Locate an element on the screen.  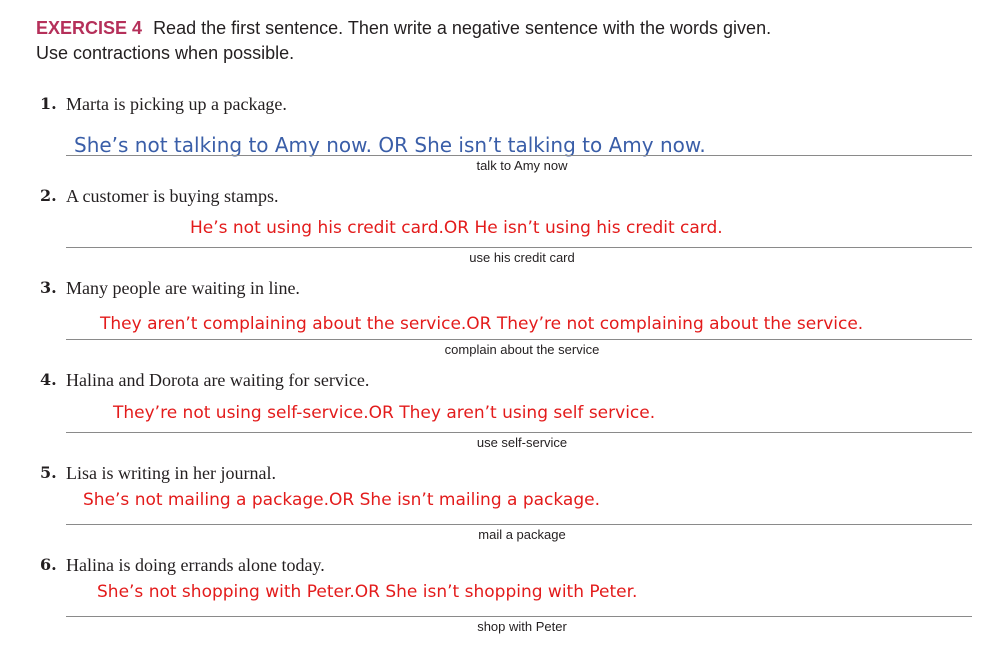
item-hint: complain about the service is located at coordinates (522, 349).